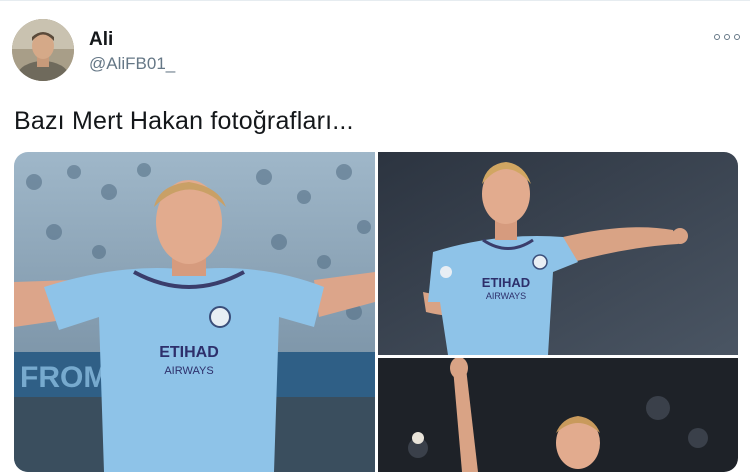 This screenshot has width=750, height=472. What do you see at coordinates (101, 40) in the screenshot?
I see `author-name: Ali` at bounding box center [101, 40].